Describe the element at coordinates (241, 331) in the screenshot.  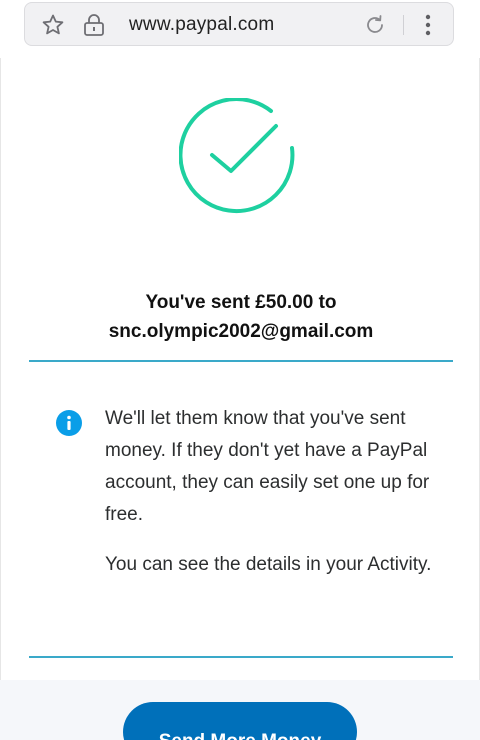
I see `recipient-email: snc.olympic2002@gmail.com` at that location.